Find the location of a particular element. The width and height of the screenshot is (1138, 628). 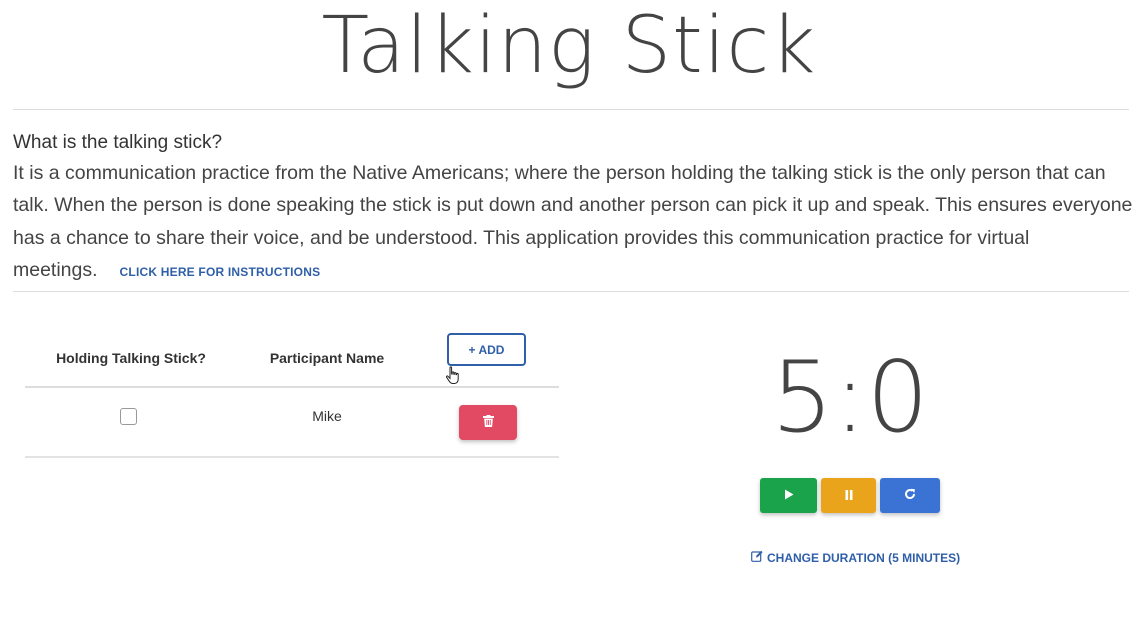

holding-checkbox is located at coordinates (128, 416).